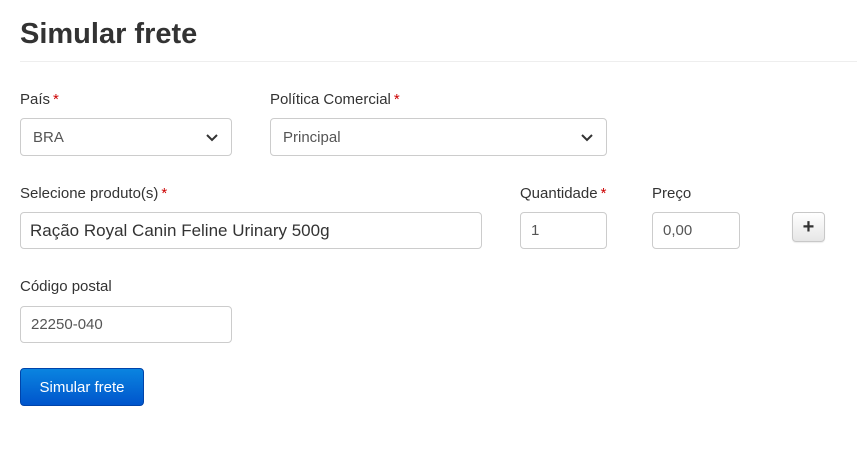 The image size is (857, 453). What do you see at coordinates (126, 137) in the screenshot?
I see `country-select: BRA` at bounding box center [126, 137].